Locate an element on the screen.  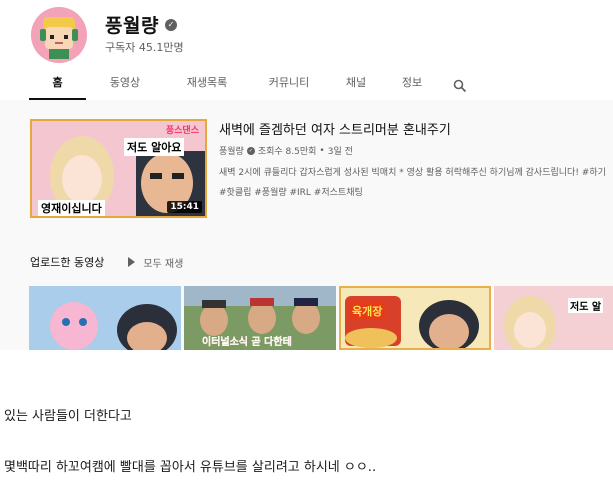
play-all-button: 모두 재생 is located at coordinates (155, 262).